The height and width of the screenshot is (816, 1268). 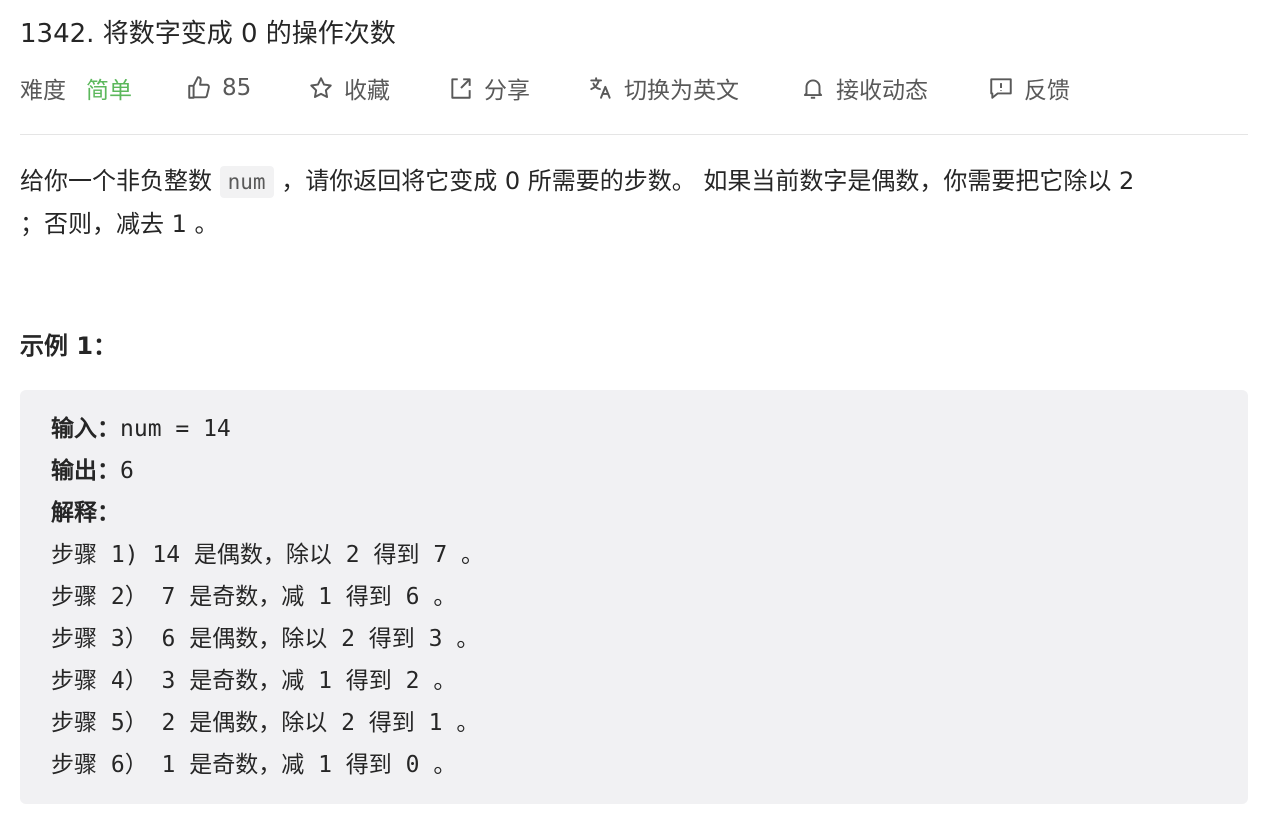 I want to click on header-divider, so click(x=634, y=134).